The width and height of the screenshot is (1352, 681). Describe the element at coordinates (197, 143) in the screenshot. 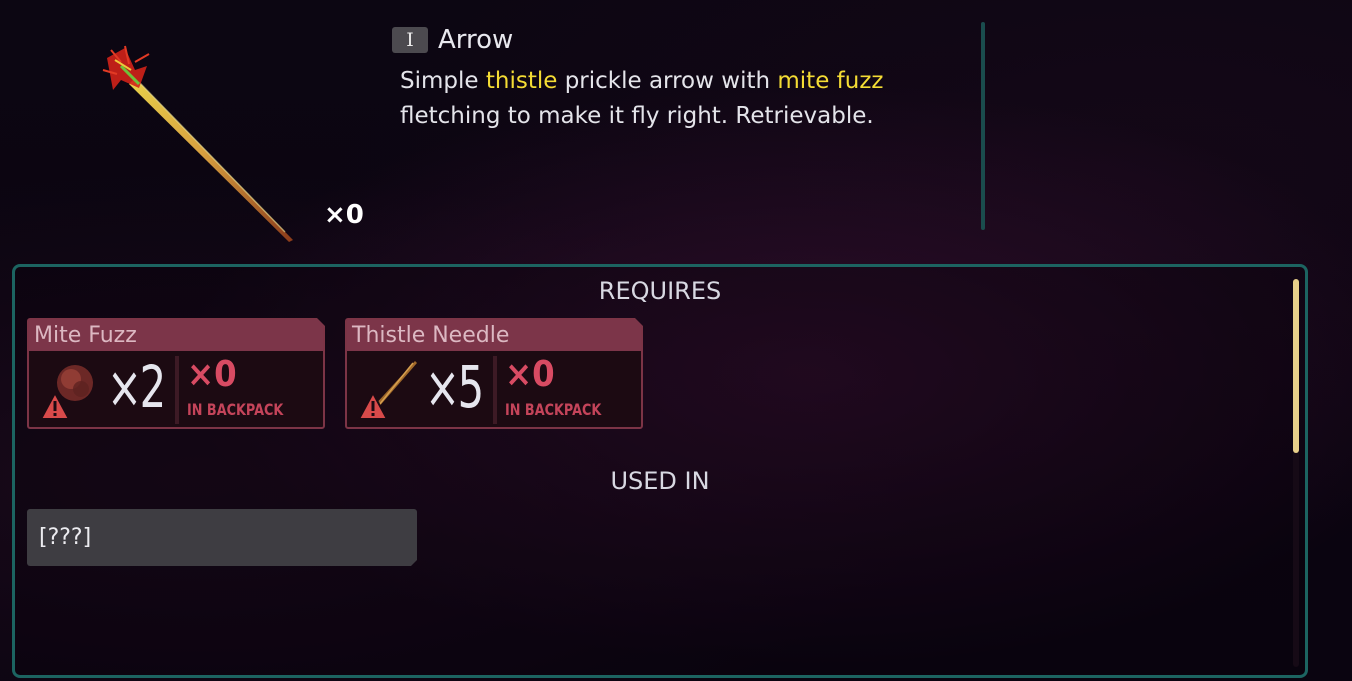

I see `arrow-icon` at that location.